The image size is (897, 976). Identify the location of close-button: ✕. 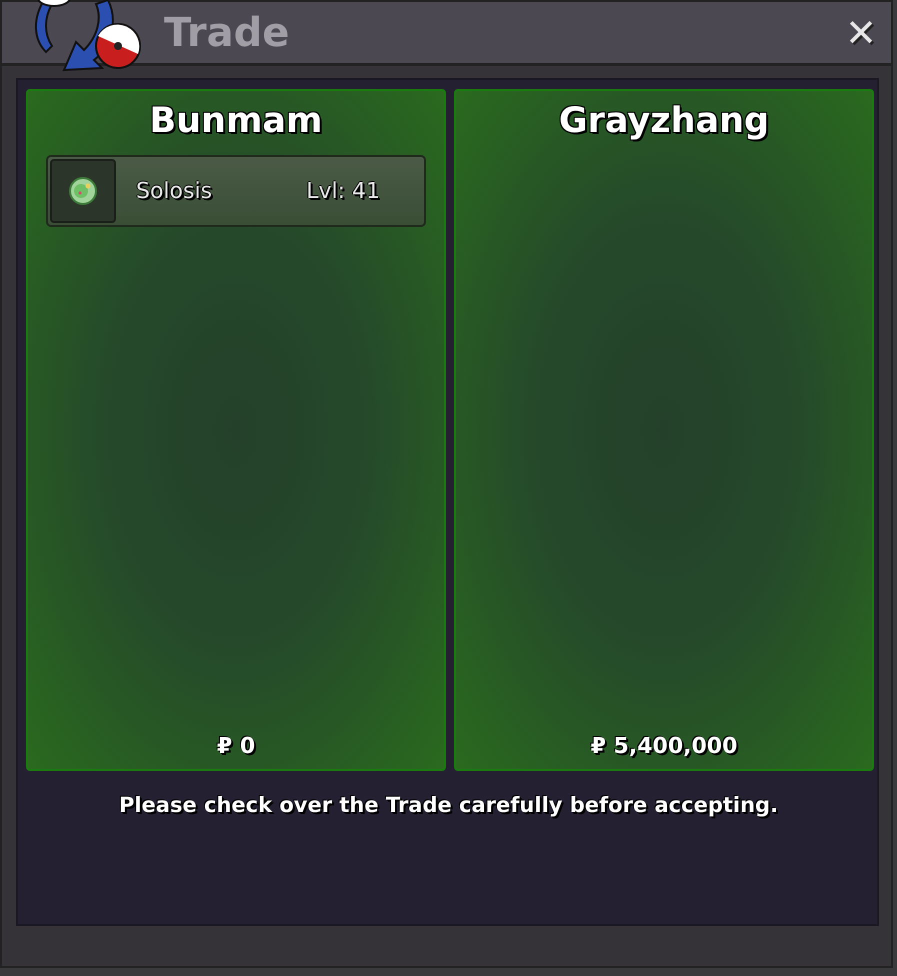
(861, 32).